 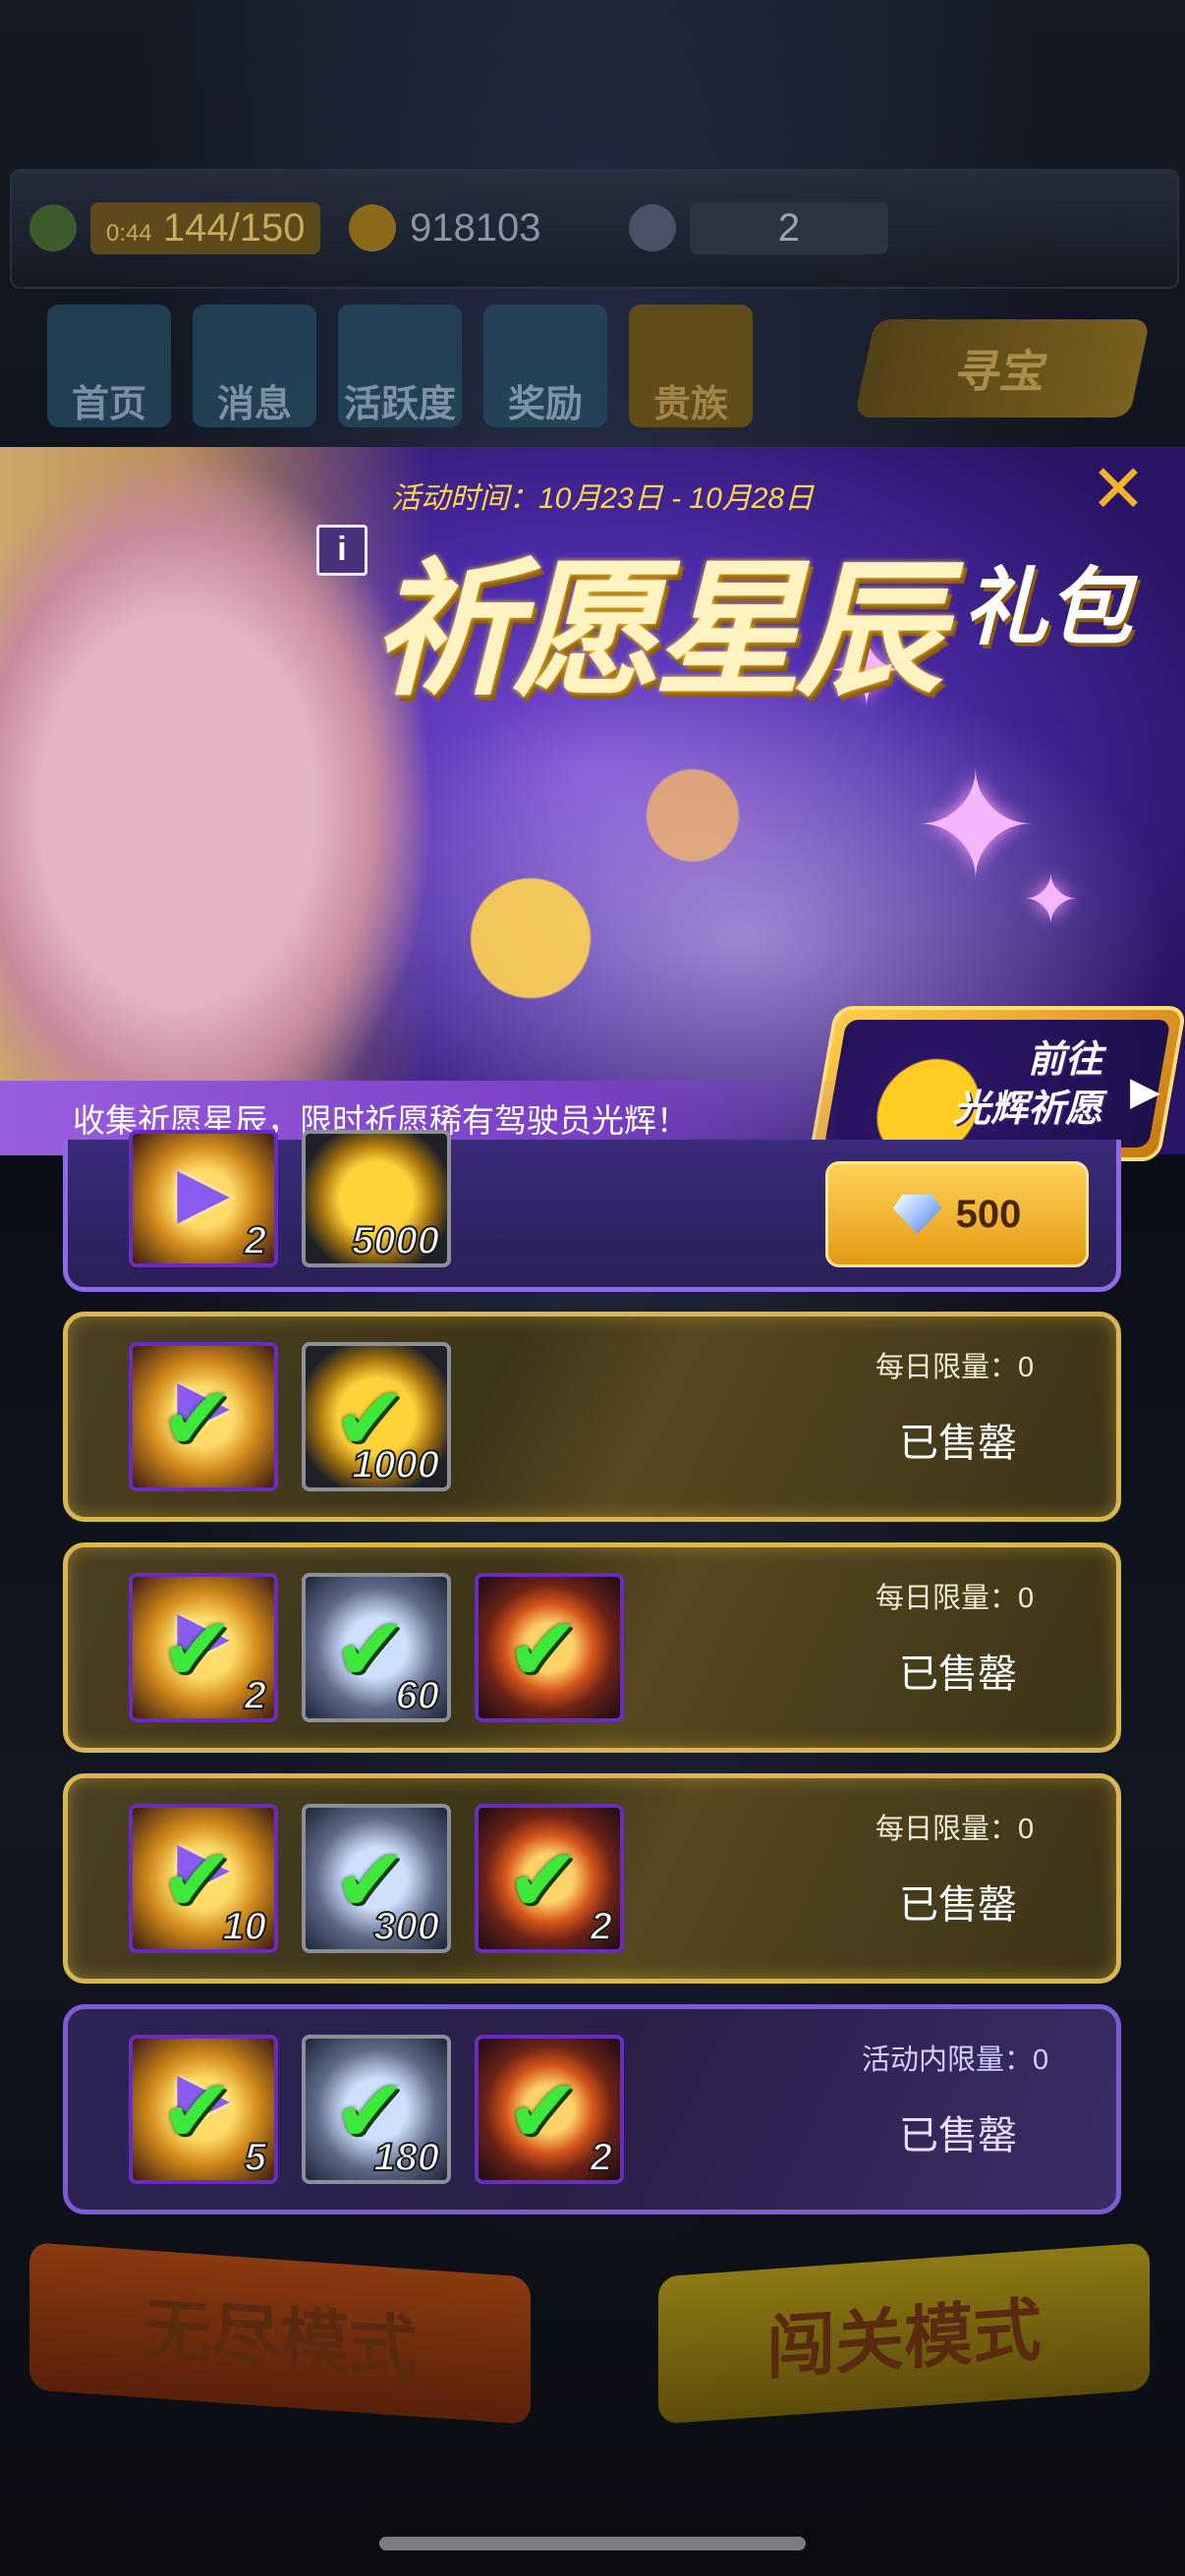 I want to click on coin-resource: 918103, so click(x=445, y=227).